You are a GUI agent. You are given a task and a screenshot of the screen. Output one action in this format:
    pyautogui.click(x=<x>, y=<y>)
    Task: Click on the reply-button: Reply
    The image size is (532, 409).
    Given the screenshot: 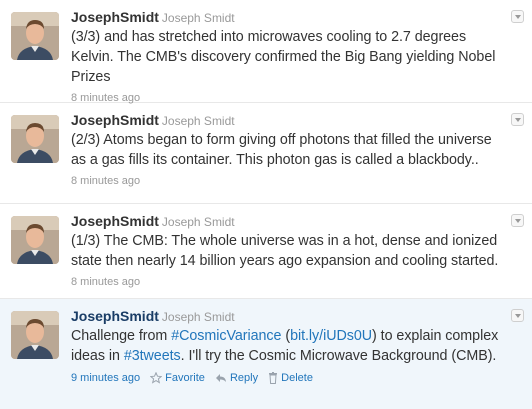 What is the action you would take?
    pyautogui.click(x=236, y=378)
    